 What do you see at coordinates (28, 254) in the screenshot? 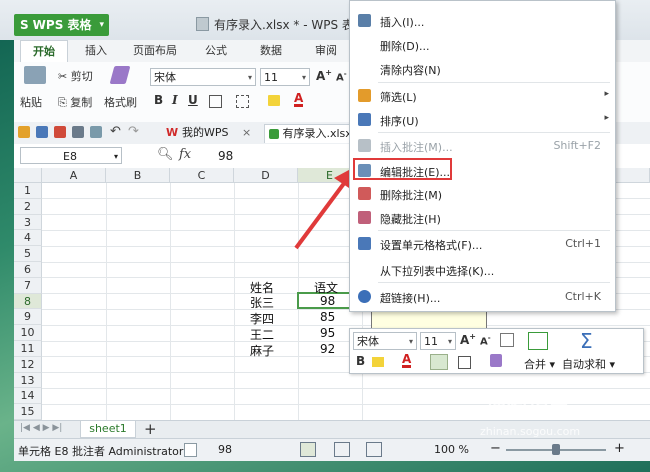
I see `row-header: 5` at bounding box center [28, 254].